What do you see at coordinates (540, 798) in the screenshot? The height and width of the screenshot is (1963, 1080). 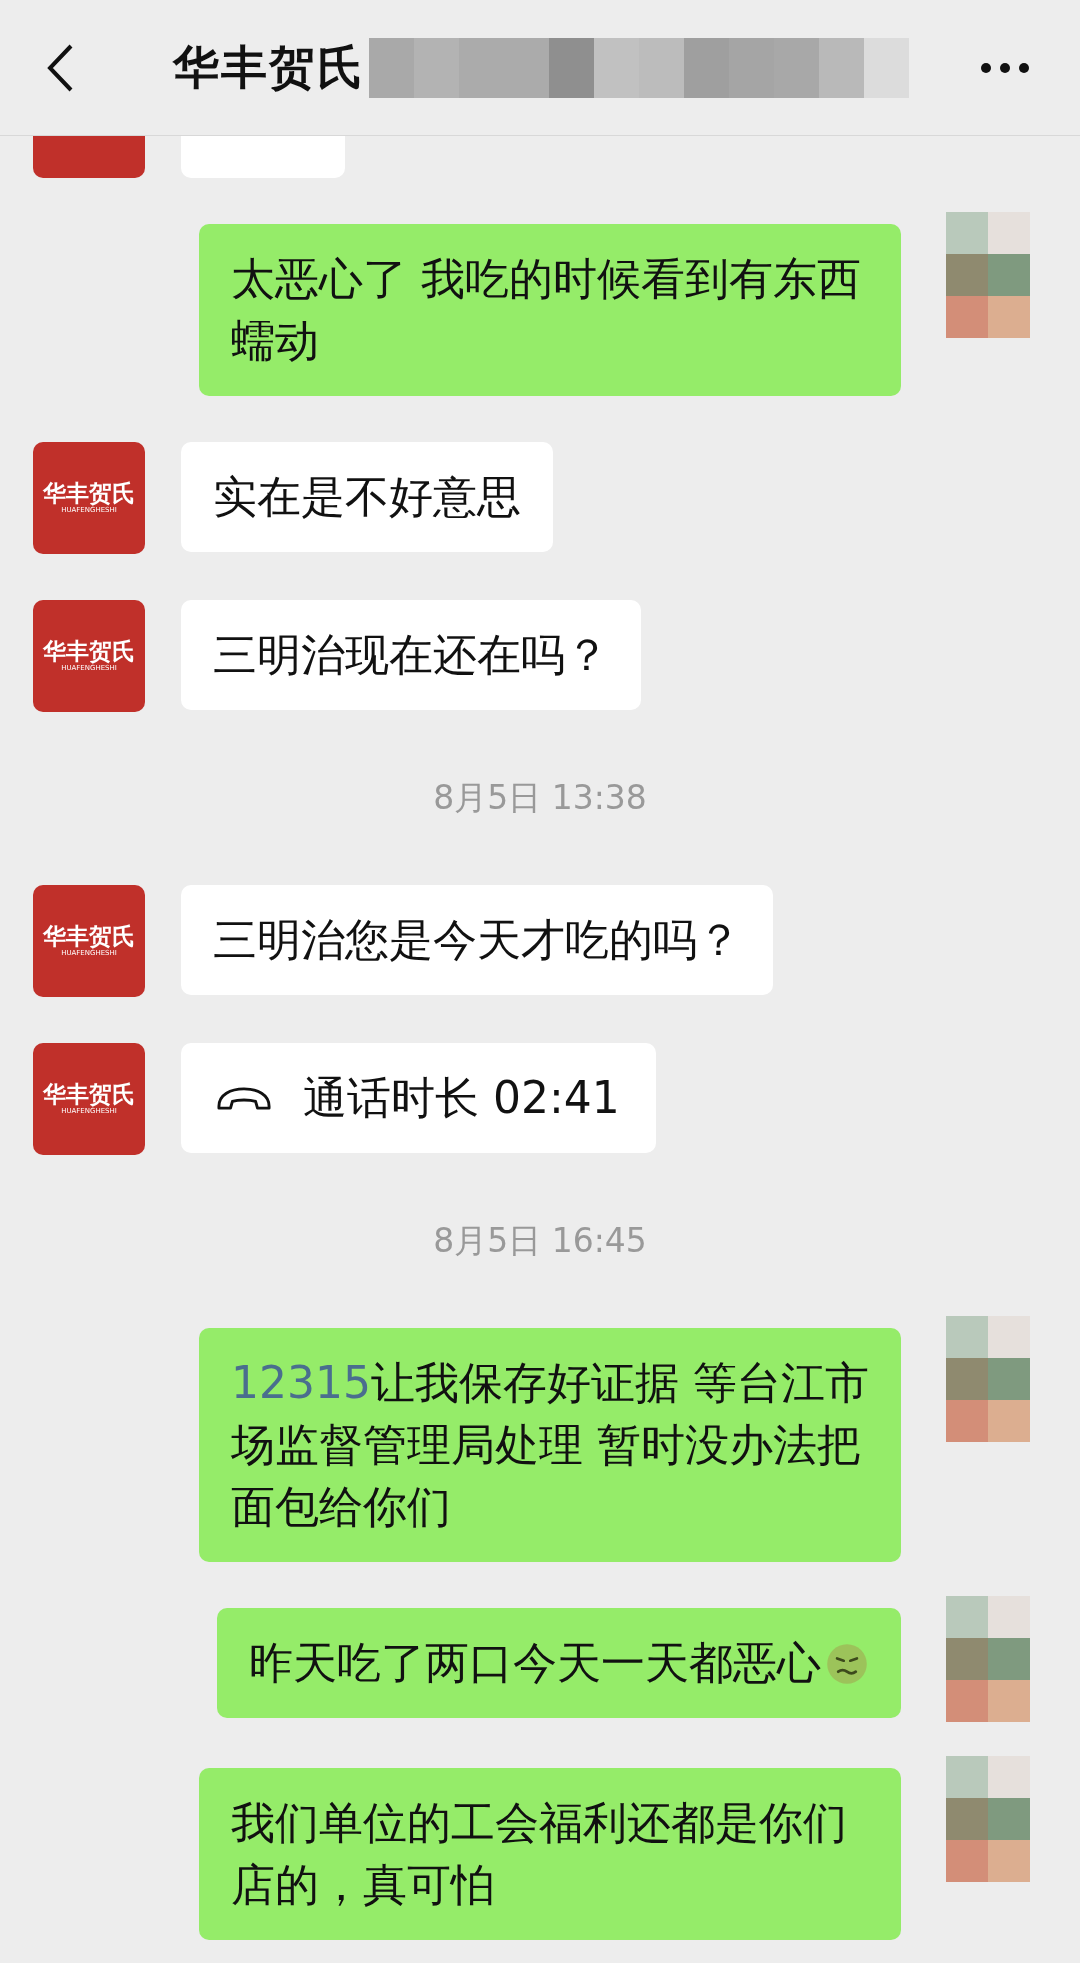 I see `timestamp: 8月5日 13:38` at bounding box center [540, 798].